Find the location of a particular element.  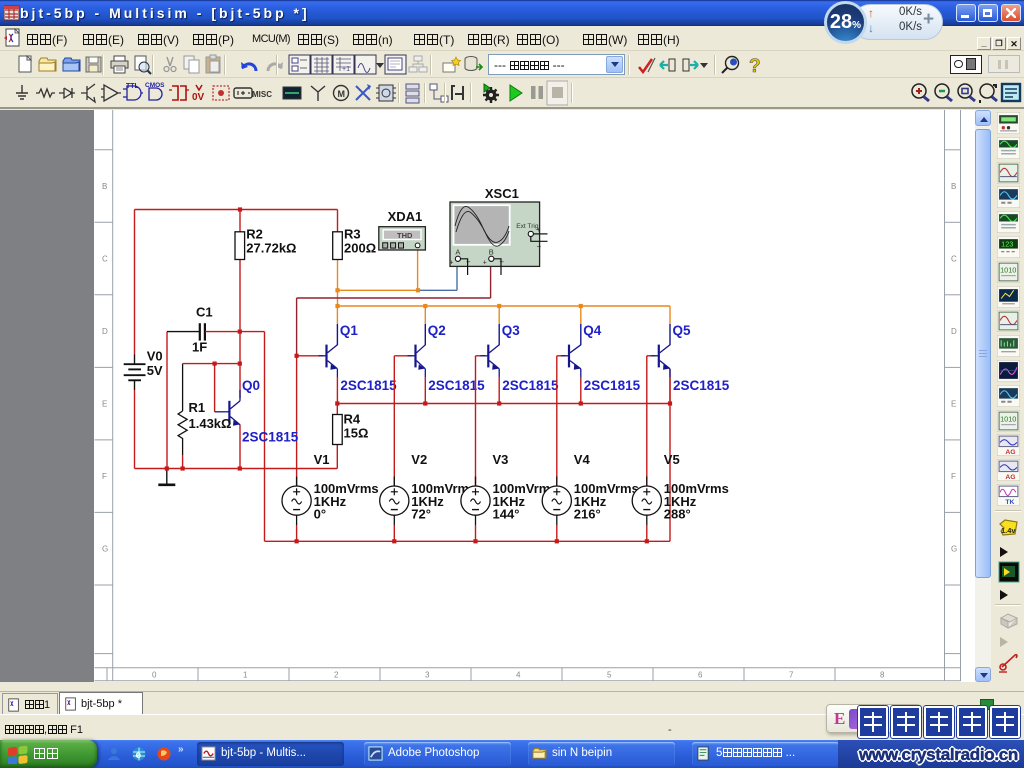

svg-text: 2 is located at coordinates (336, 675).